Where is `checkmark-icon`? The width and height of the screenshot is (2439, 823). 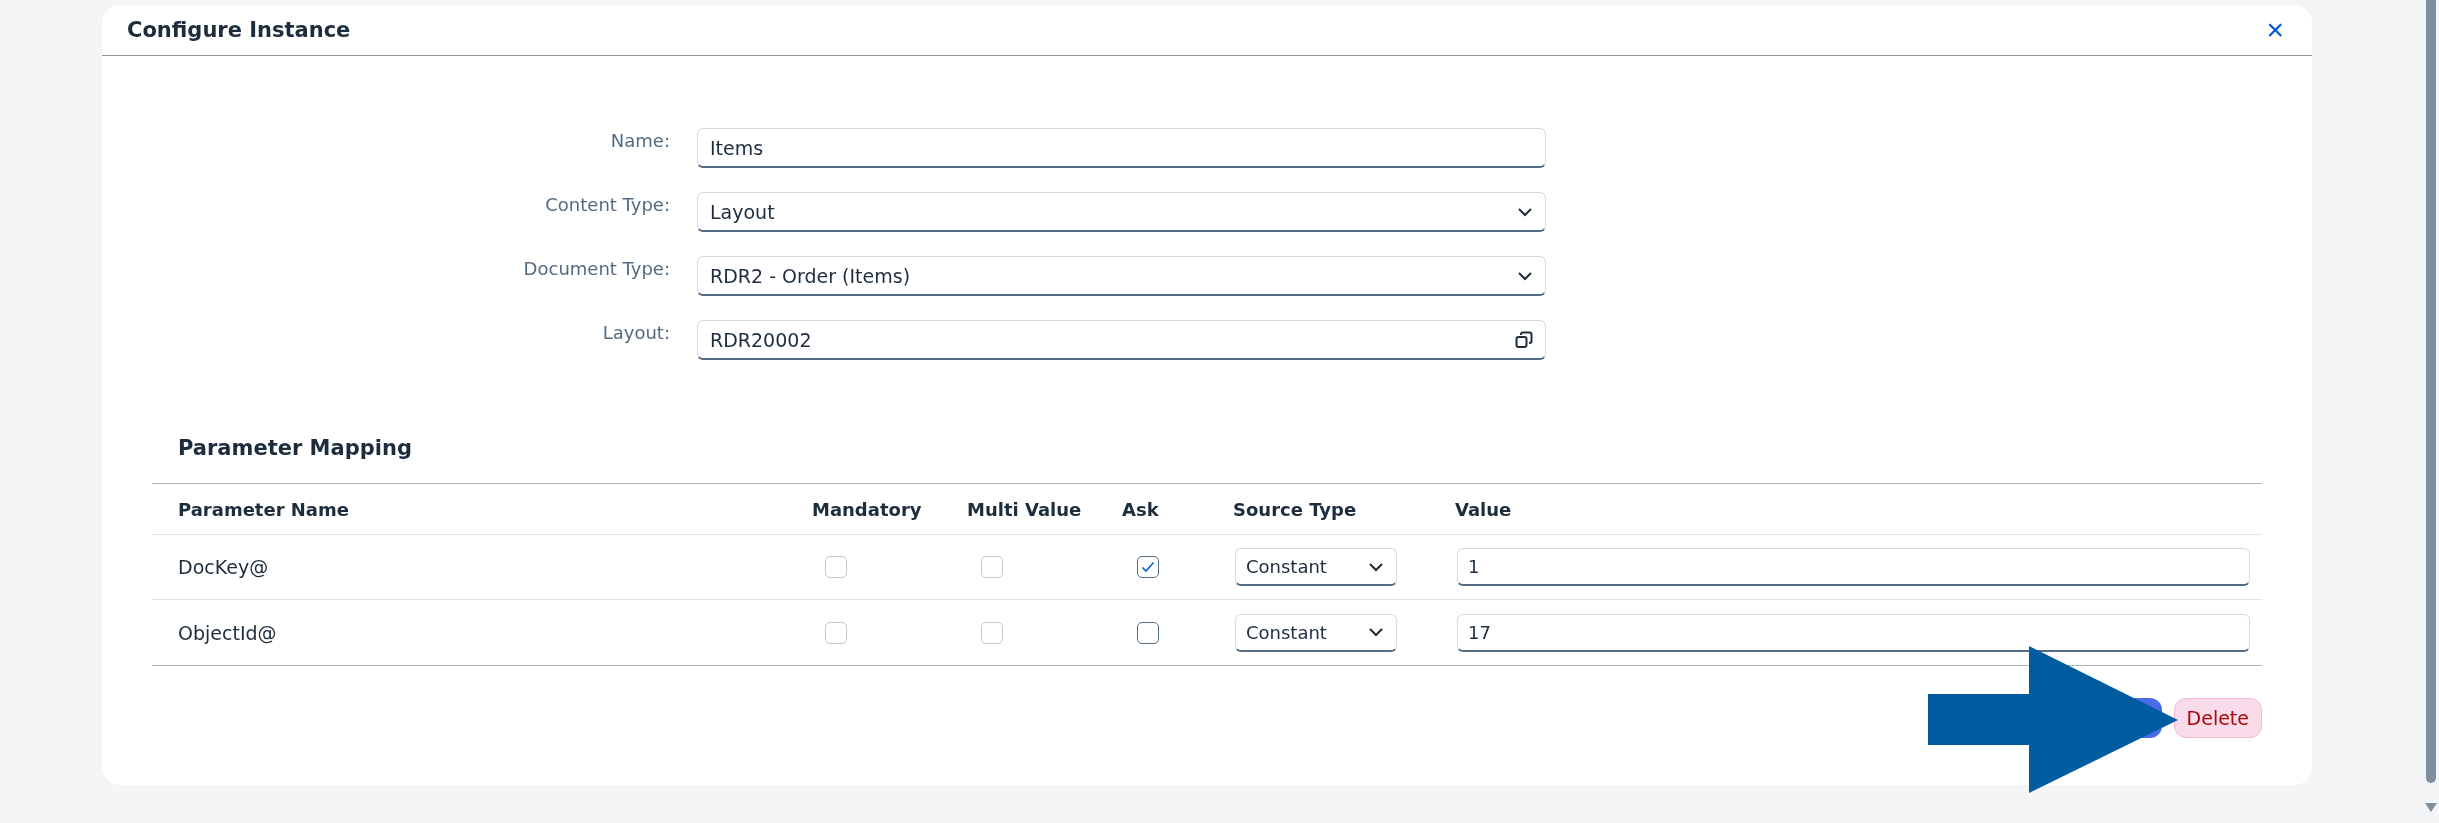 checkmark-icon is located at coordinates (1148, 567).